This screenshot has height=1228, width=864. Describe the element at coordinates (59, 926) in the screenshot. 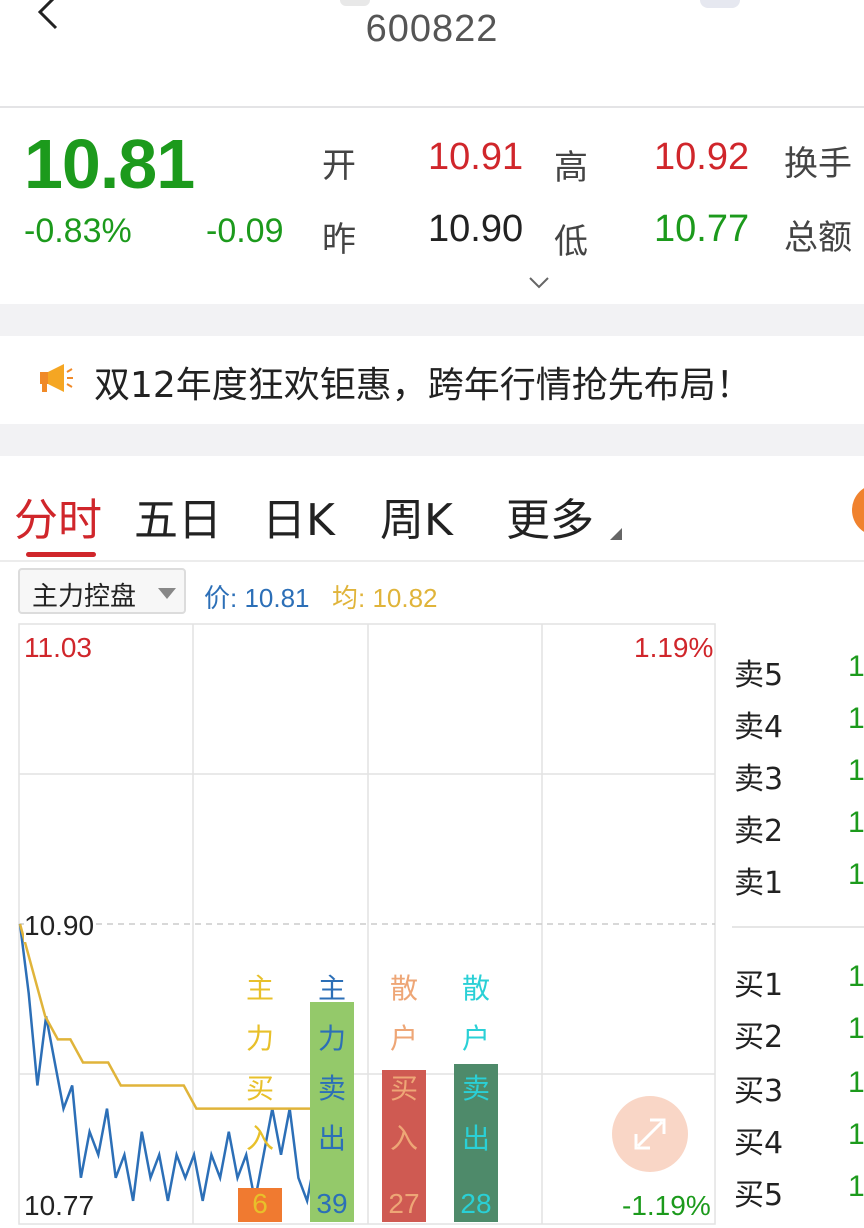

I see `y-ref-label: 10.90` at that location.